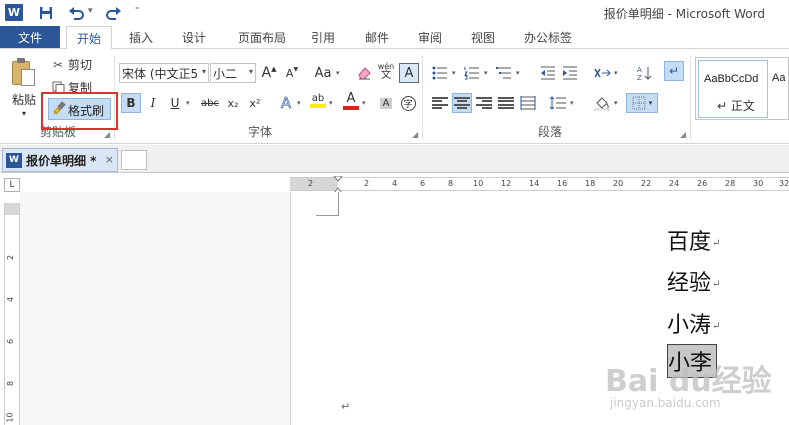 The width and height of the screenshot is (789, 425). What do you see at coordinates (12, 185) in the screenshot?
I see `tab-selector: L` at bounding box center [12, 185].